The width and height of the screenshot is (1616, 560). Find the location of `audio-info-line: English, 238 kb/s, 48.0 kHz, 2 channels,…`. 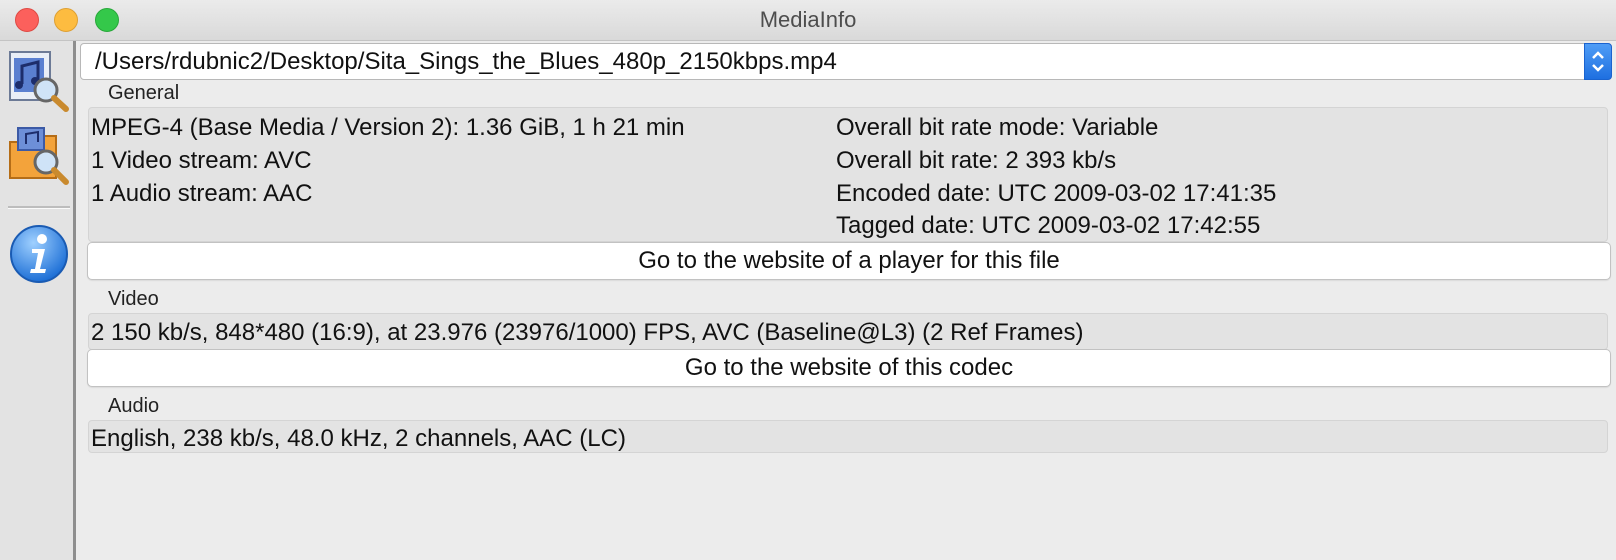

audio-info-line: English, 238 kb/s, 48.0 kHz, 2 channels,… is located at coordinates (358, 438).